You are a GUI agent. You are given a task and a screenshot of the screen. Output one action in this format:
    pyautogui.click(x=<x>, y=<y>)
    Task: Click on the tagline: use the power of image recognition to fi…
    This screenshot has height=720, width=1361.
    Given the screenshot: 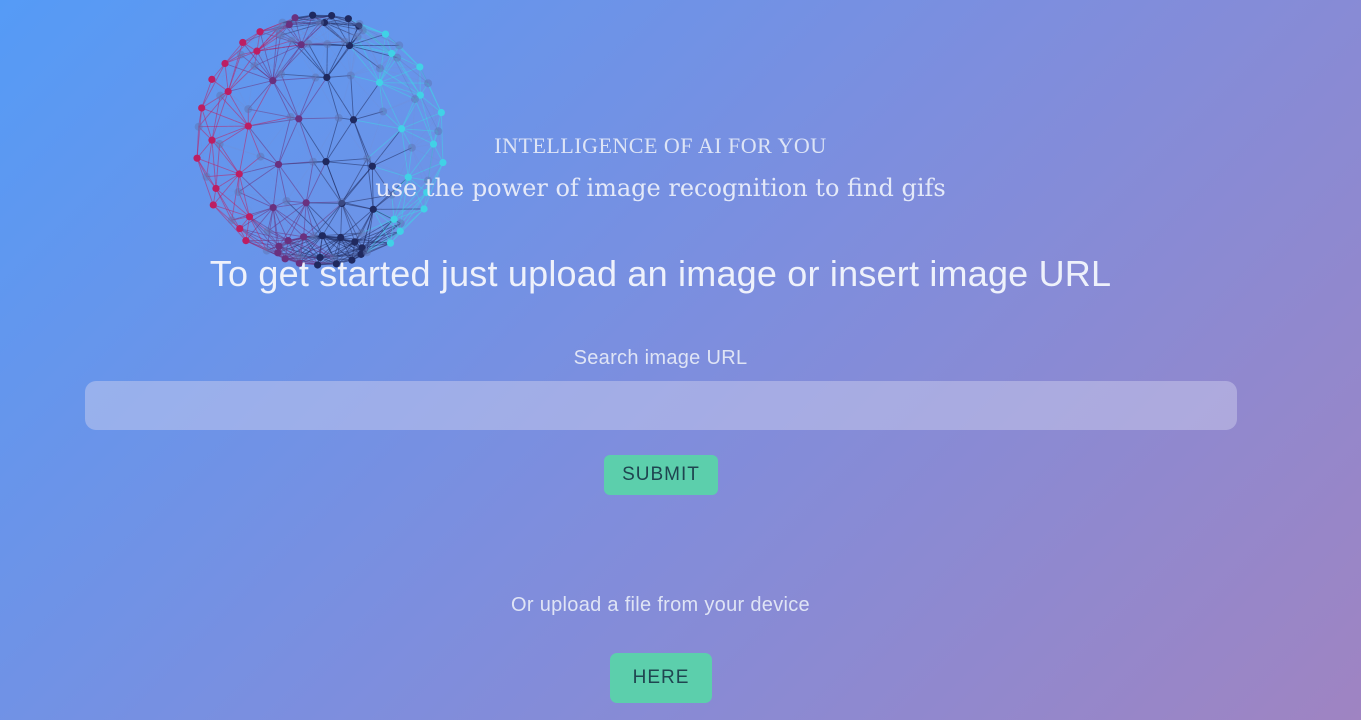 What is the action you would take?
    pyautogui.click(x=660, y=188)
    